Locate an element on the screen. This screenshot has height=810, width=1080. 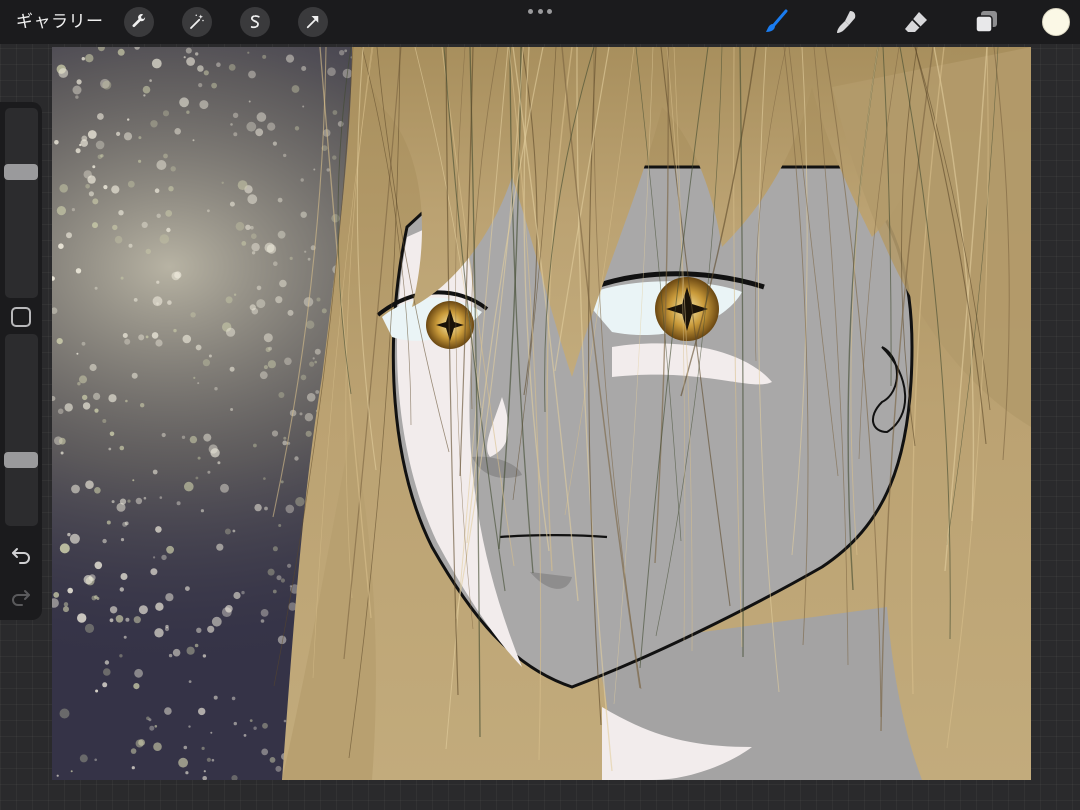
selection-s-icon is located at coordinates (255, 22).